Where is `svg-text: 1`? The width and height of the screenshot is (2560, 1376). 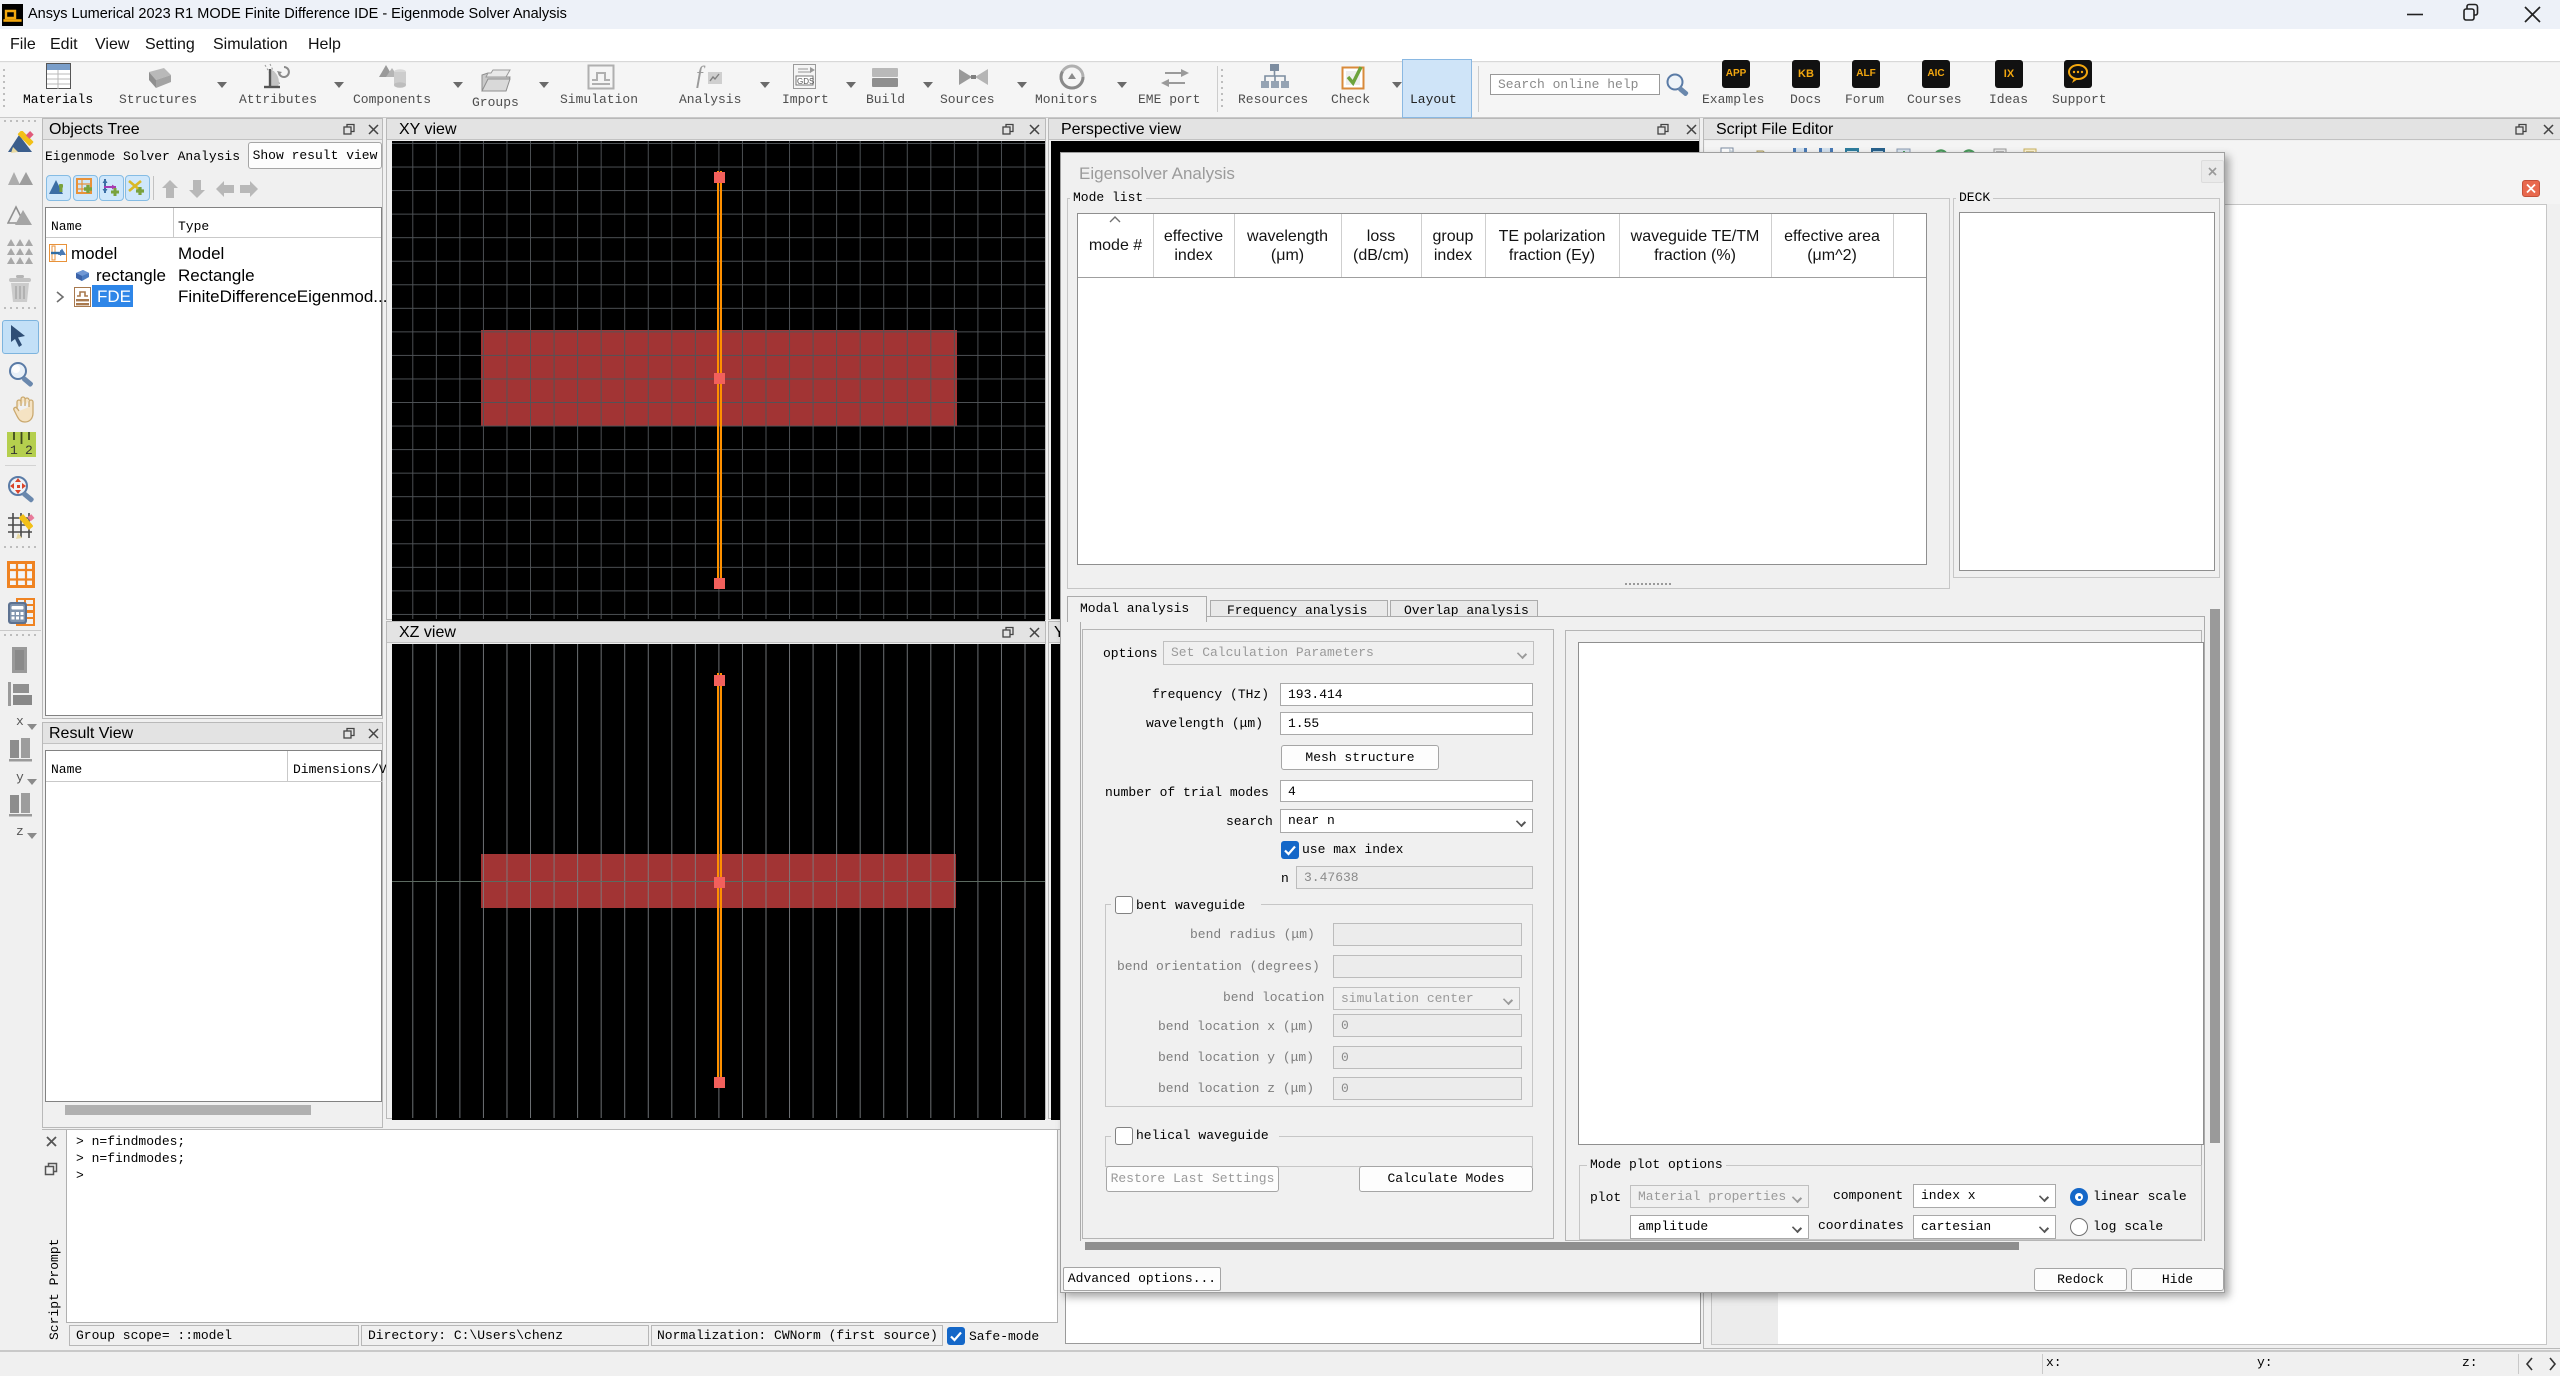 svg-text: 1 is located at coordinates (14, 450).